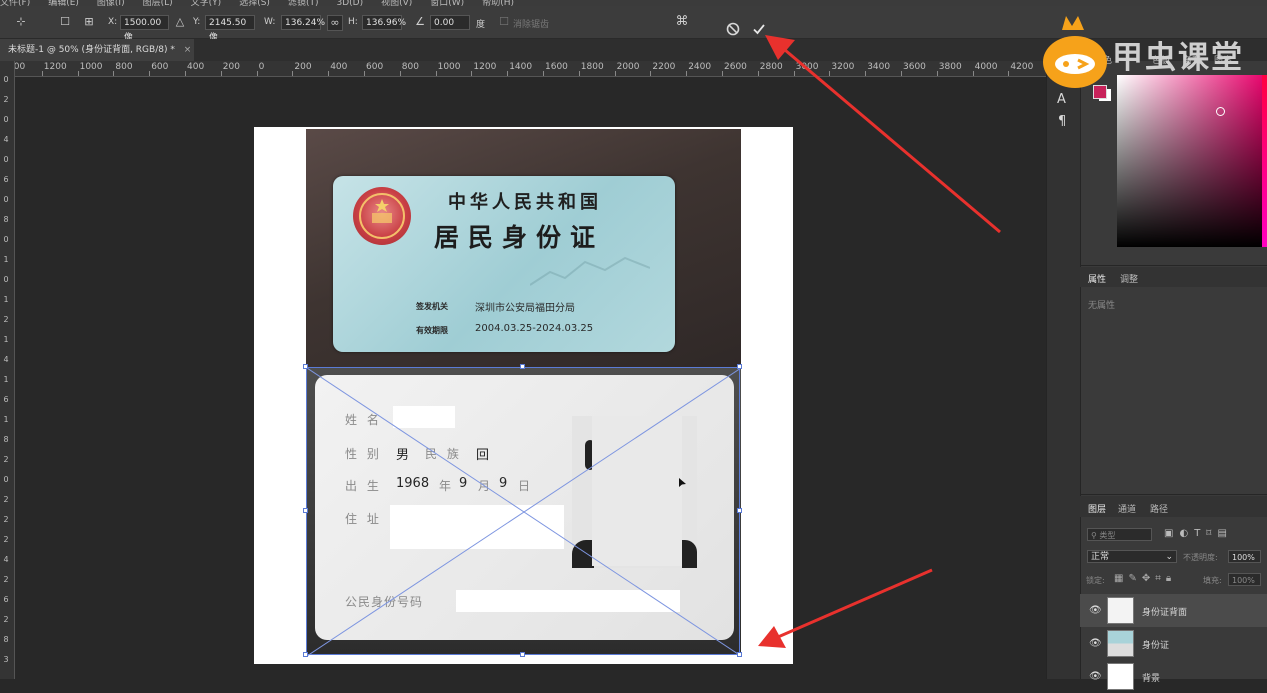 The width and height of the screenshot is (1267, 693). What do you see at coordinates (1151, 679) in the screenshot?
I see `layer-name: 背景` at bounding box center [1151, 679].